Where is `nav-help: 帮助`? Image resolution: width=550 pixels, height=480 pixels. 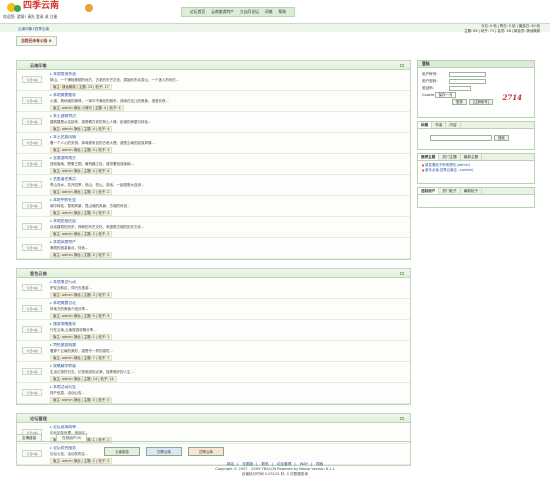 nav-help: 帮助 is located at coordinates (283, 12).